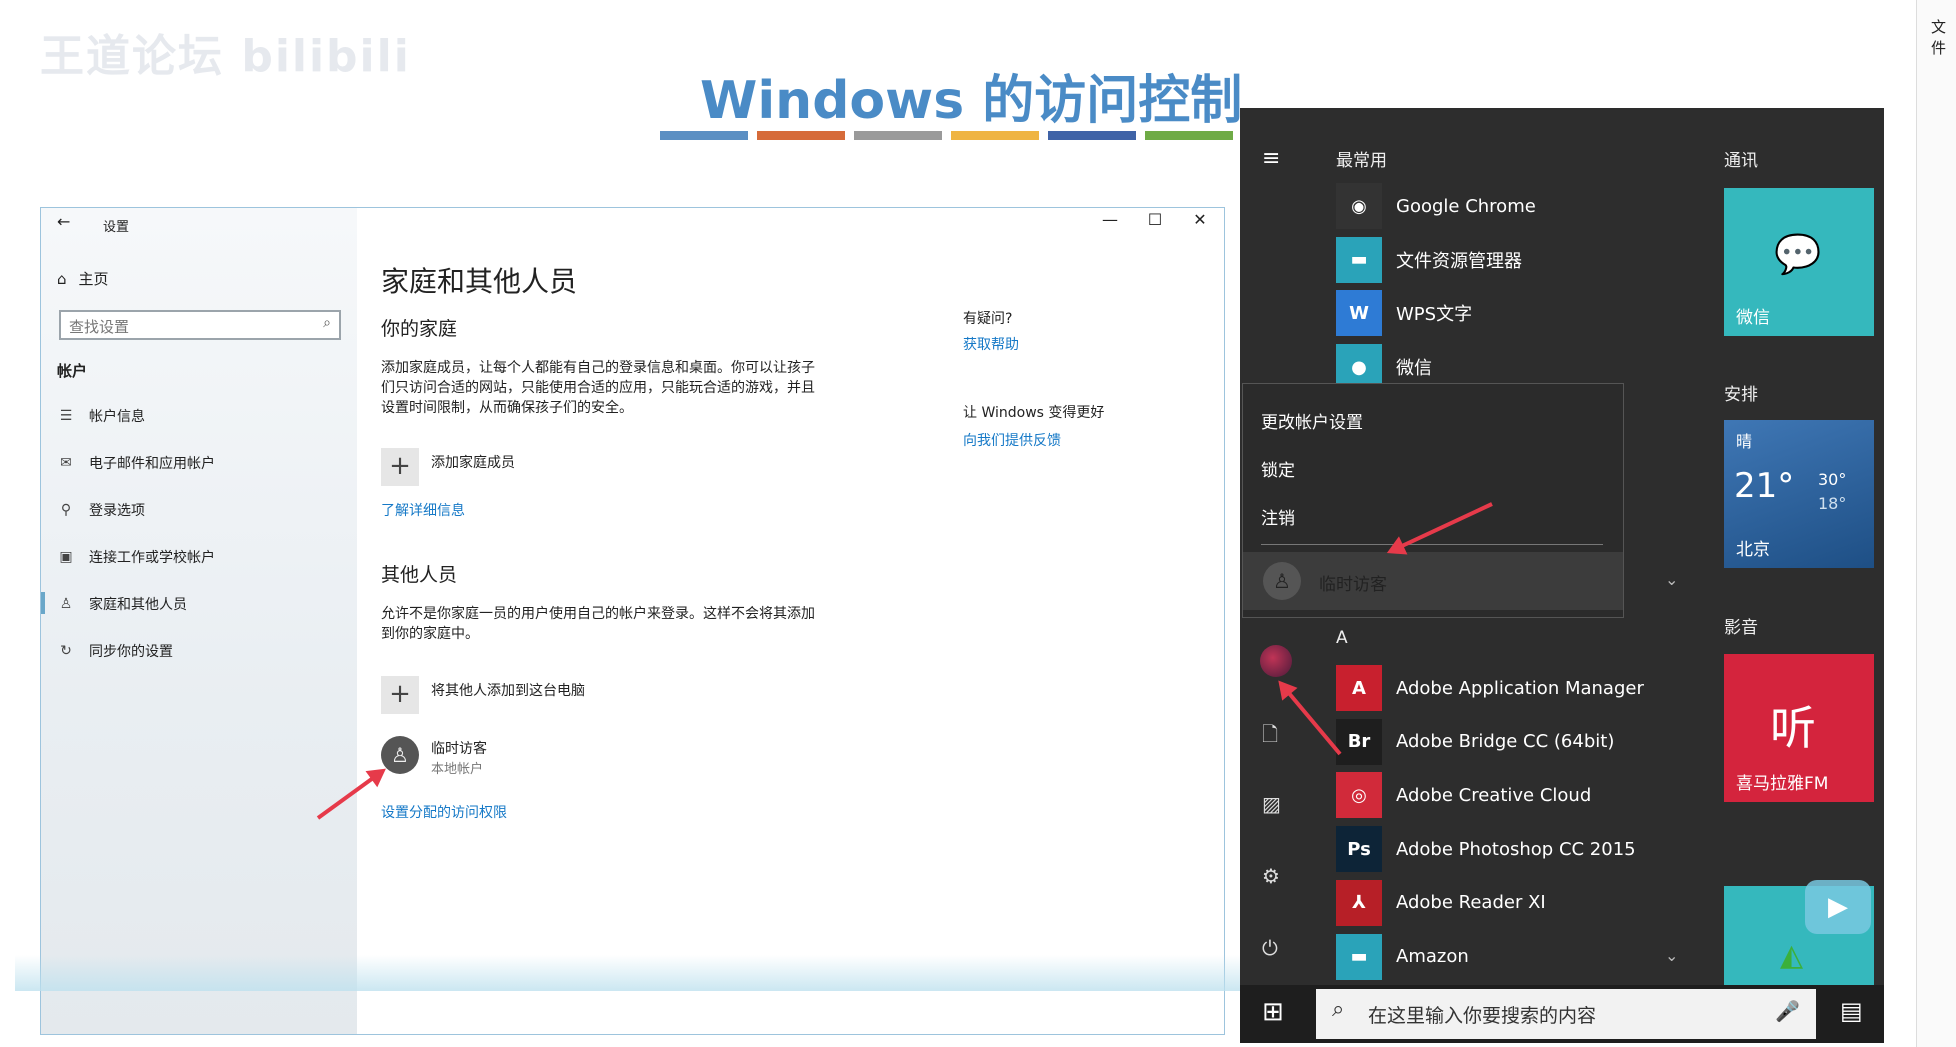 The width and height of the screenshot is (1956, 1047). I want to click on sign-out-item: 注销, so click(1278, 516).